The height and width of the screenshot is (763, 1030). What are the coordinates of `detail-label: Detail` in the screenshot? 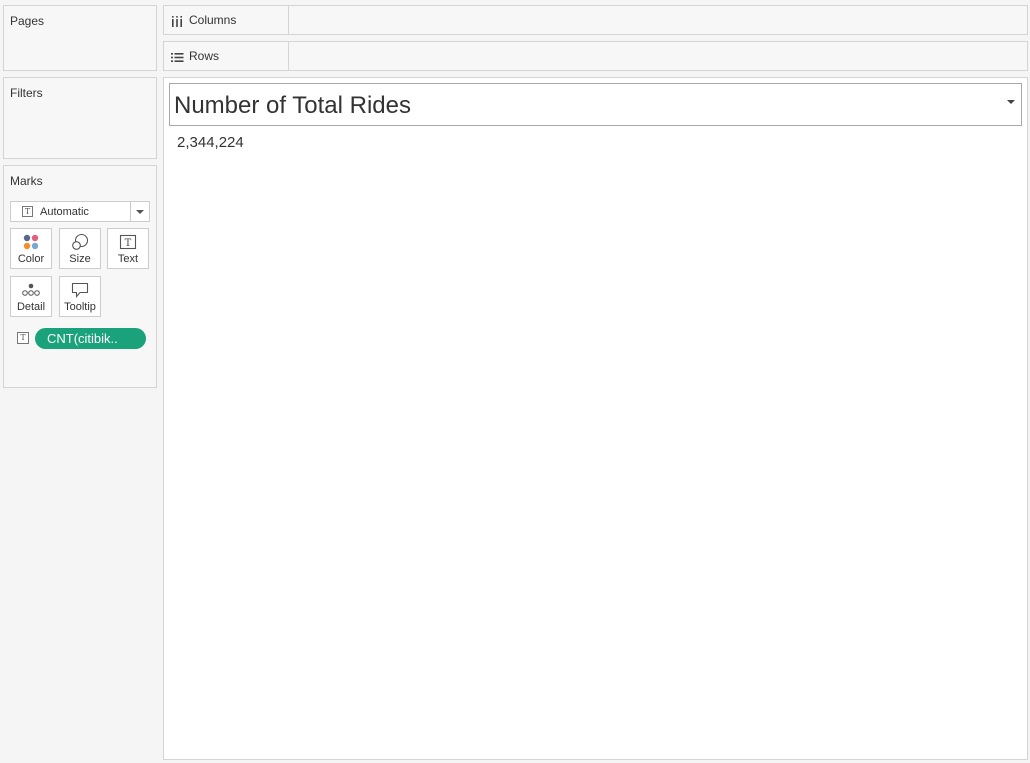 It's located at (31, 307).